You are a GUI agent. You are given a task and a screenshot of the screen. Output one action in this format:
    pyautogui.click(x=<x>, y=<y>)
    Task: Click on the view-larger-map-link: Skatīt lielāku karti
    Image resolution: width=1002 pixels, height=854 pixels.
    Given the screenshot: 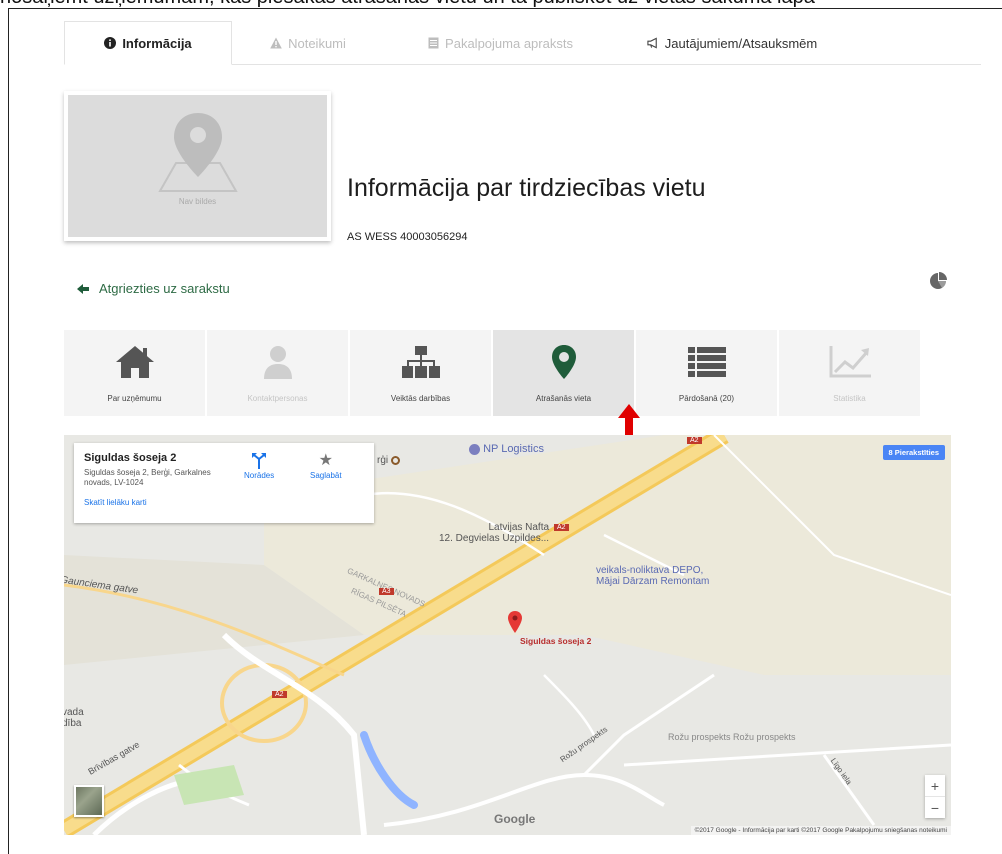 What is the action you would take?
    pyautogui.click(x=224, y=502)
    